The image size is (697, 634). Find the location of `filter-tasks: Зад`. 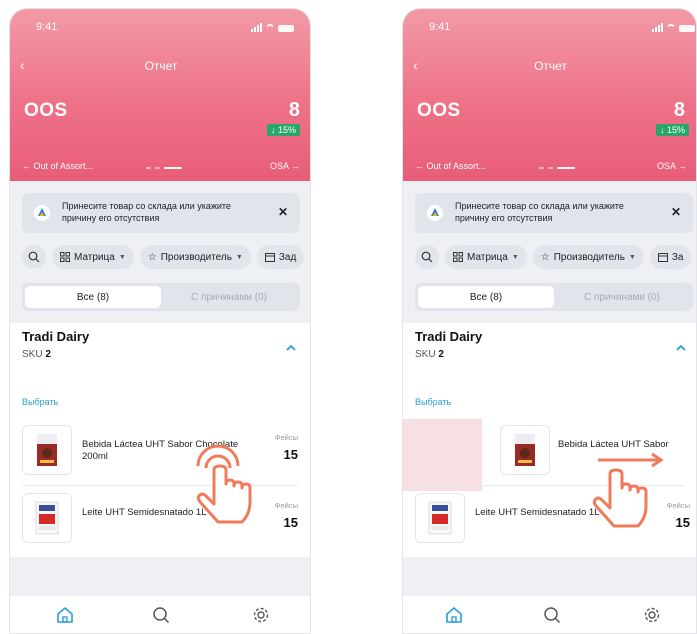

filter-tasks: Зад is located at coordinates (280, 257).